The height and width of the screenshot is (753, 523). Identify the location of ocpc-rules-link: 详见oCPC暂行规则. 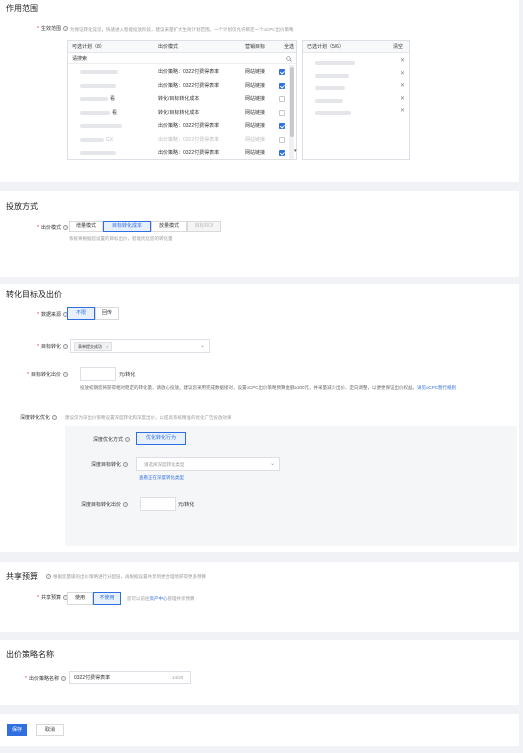
(436, 387).